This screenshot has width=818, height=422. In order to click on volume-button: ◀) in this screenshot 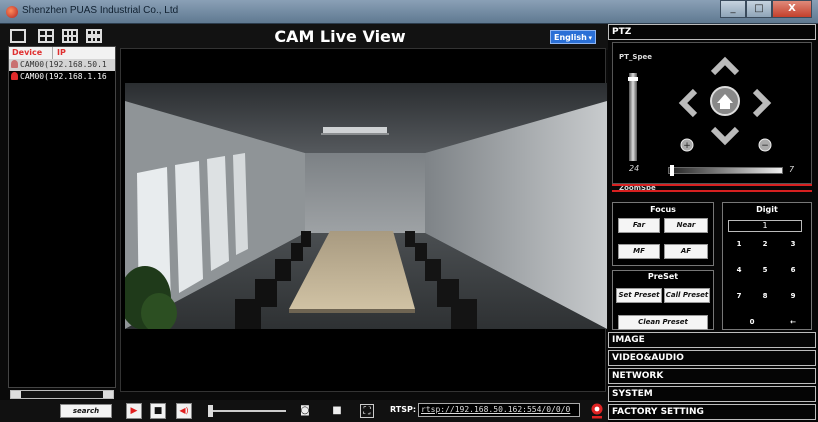, I will do `click(184, 411)`.